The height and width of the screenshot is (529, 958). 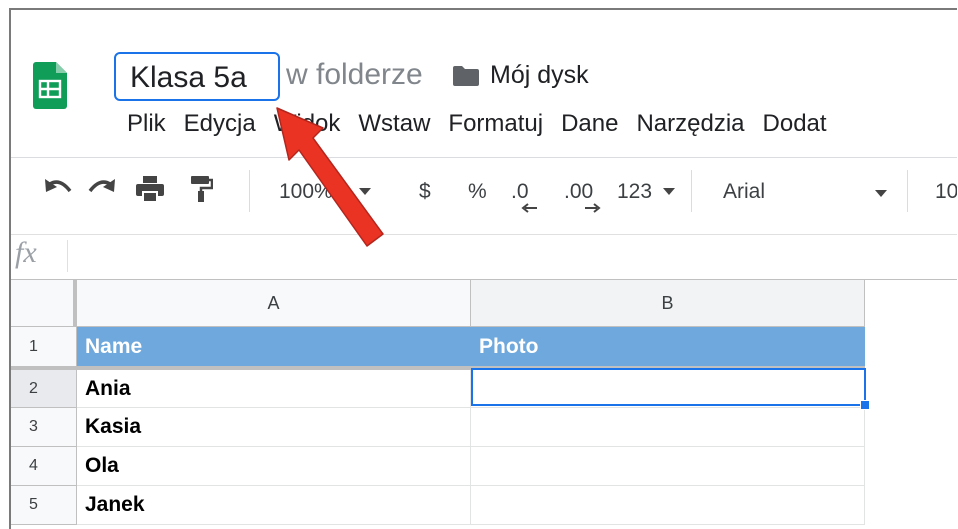 I want to click on cell-a5: Janek, so click(x=274, y=505).